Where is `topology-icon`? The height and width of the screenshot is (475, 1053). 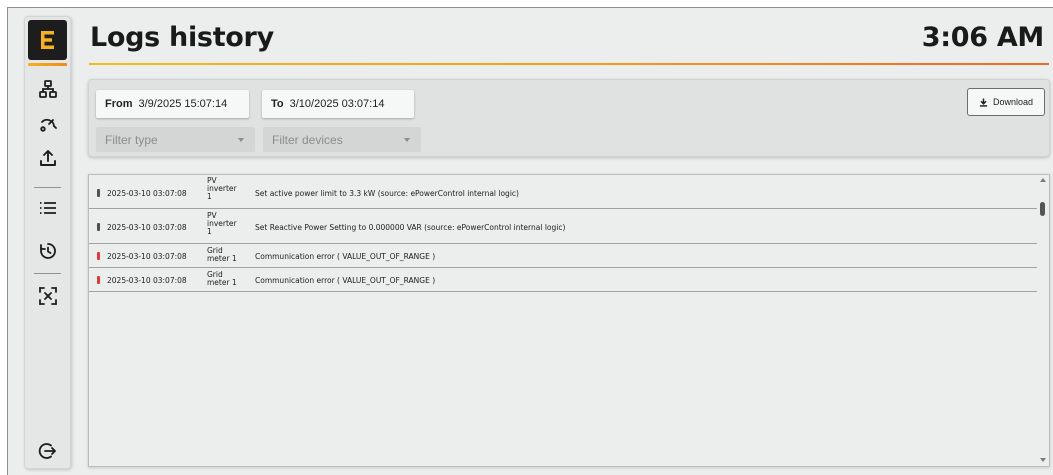
topology-icon is located at coordinates (47, 89).